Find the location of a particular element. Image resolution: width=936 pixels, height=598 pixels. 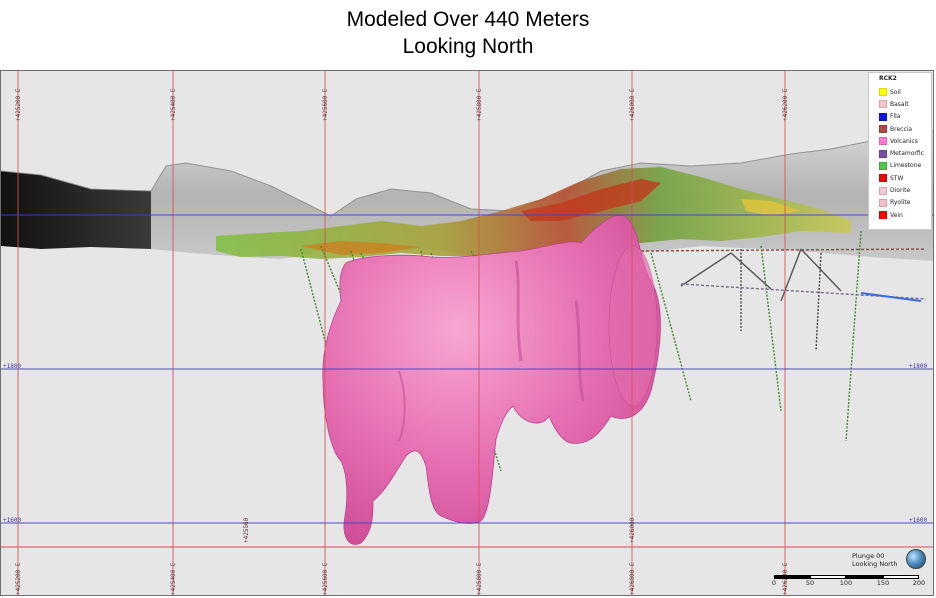

elevation-label-right: +1600 is located at coordinates (918, 520).